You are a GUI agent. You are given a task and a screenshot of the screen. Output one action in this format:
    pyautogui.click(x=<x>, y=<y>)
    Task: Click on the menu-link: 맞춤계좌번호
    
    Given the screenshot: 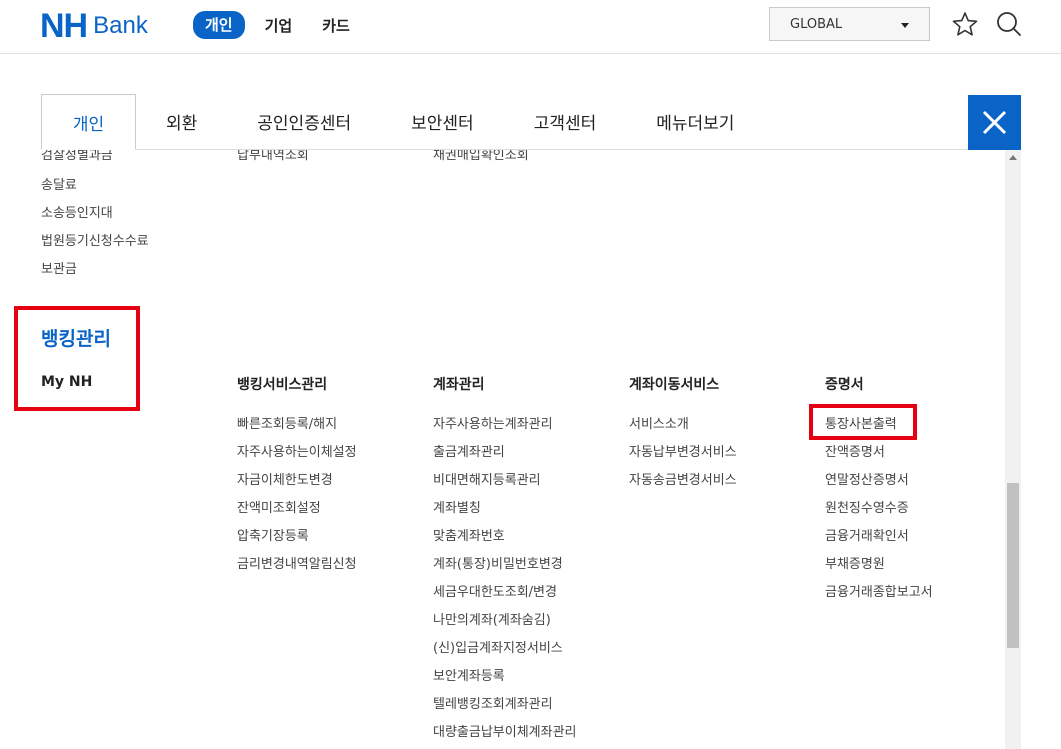 What is the action you would take?
    pyautogui.click(x=469, y=534)
    